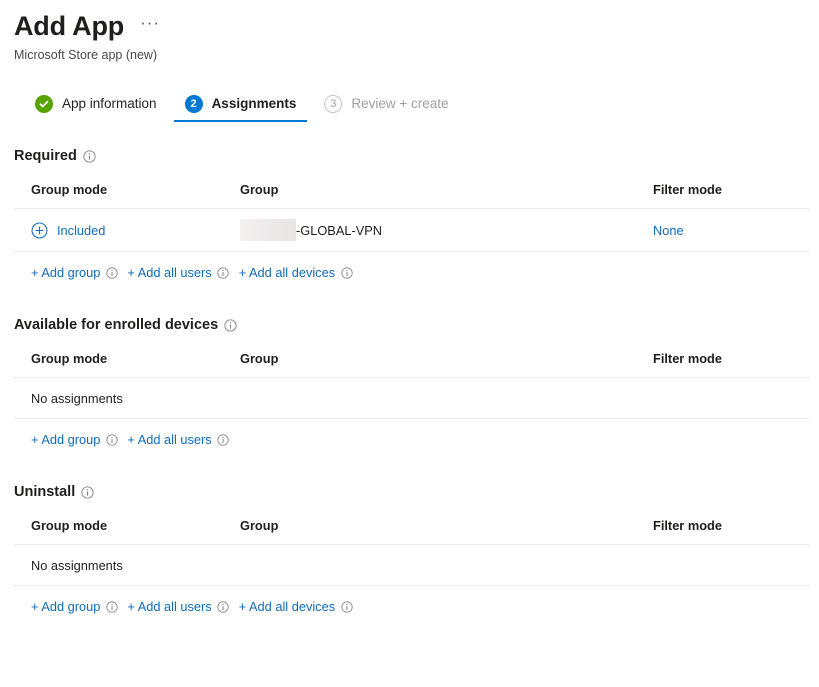 The image size is (819, 687). I want to click on plus-circle-icon, so click(39, 230).